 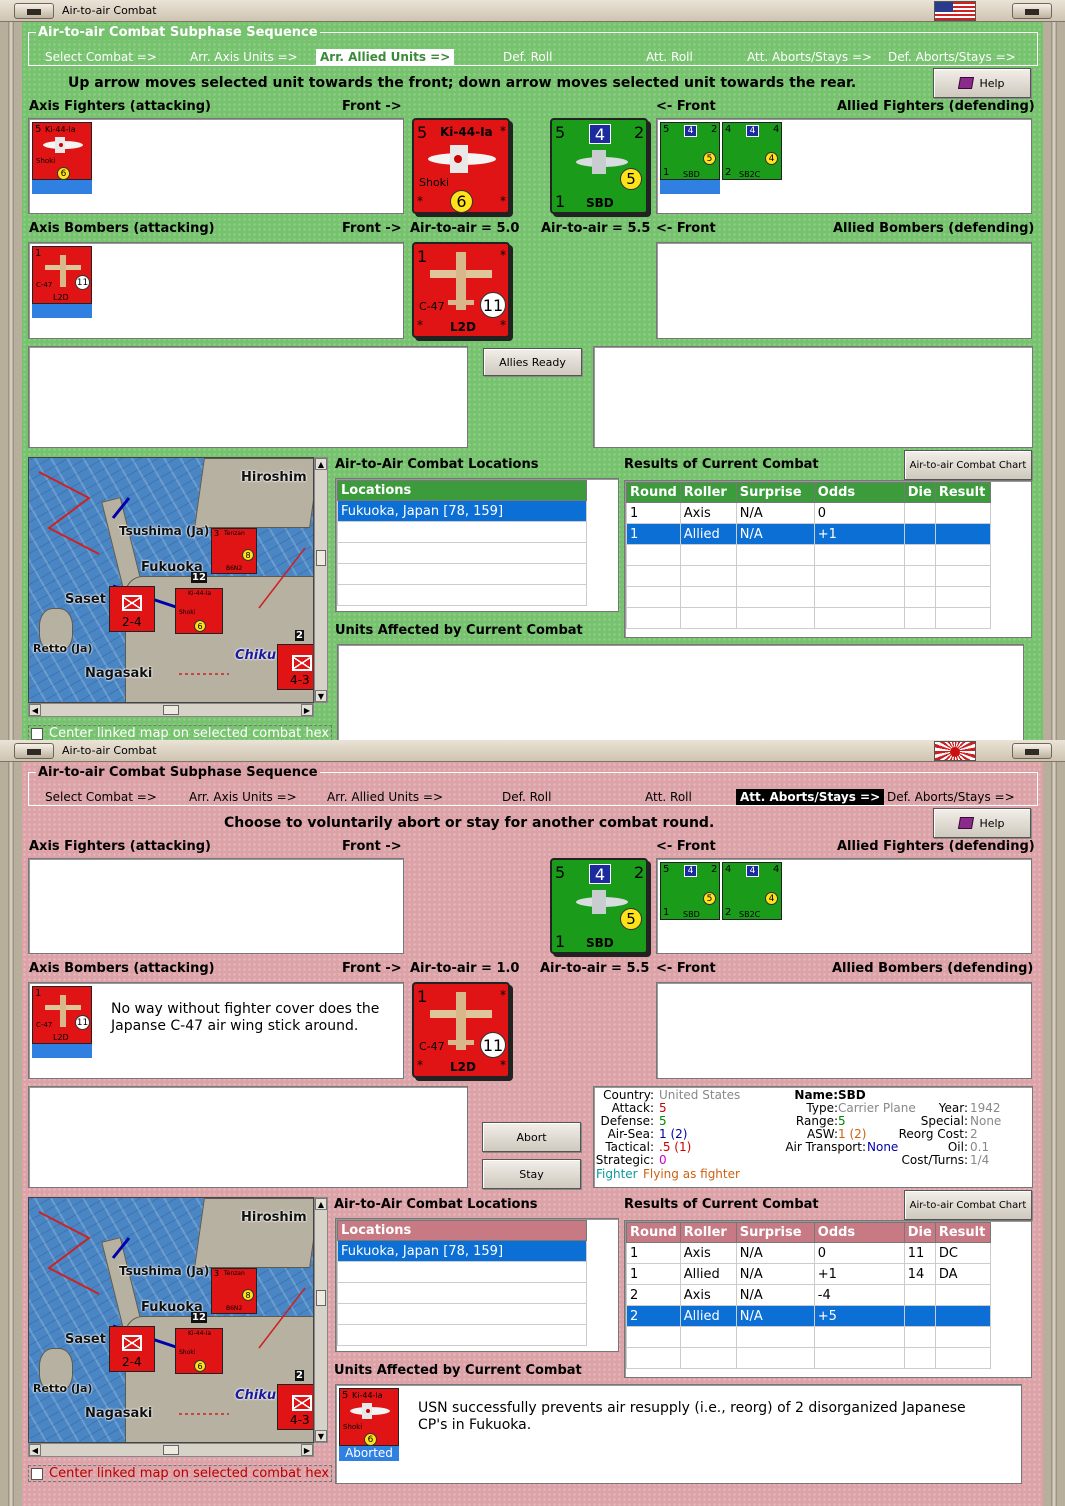 I want to click on results-row: 2 Allied N/A +5, so click(x=808, y=1316).